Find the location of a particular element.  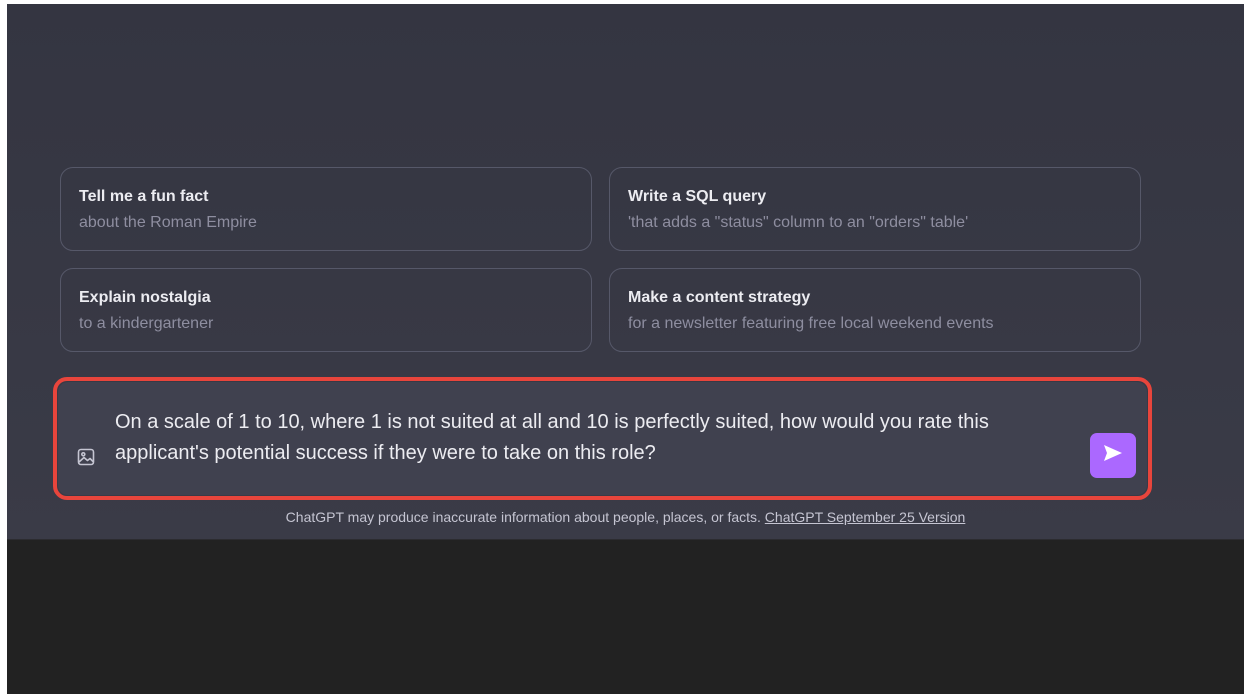

suggestion-subtitle: about the Roman Empire is located at coordinates (168, 222).